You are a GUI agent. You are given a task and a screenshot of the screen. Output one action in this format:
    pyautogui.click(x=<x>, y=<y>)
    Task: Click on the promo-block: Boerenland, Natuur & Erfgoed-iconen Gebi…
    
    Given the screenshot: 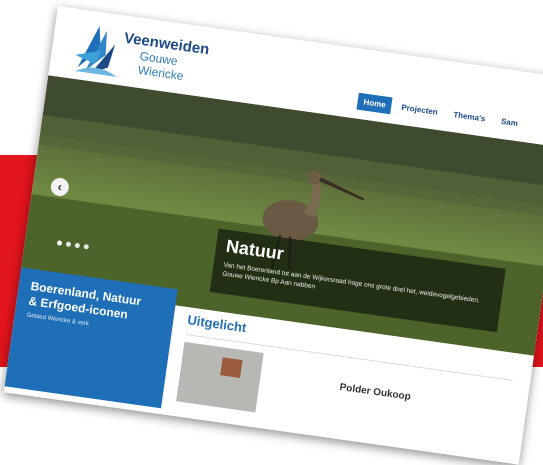 What is the action you would take?
    pyautogui.click(x=91, y=338)
    